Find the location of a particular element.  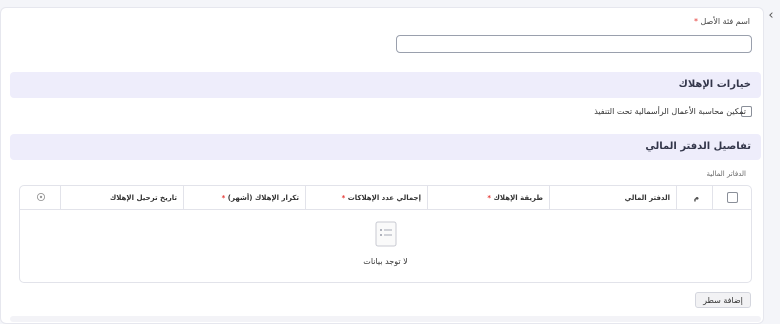

add-row-button: إضافة سطر is located at coordinates (723, 300).